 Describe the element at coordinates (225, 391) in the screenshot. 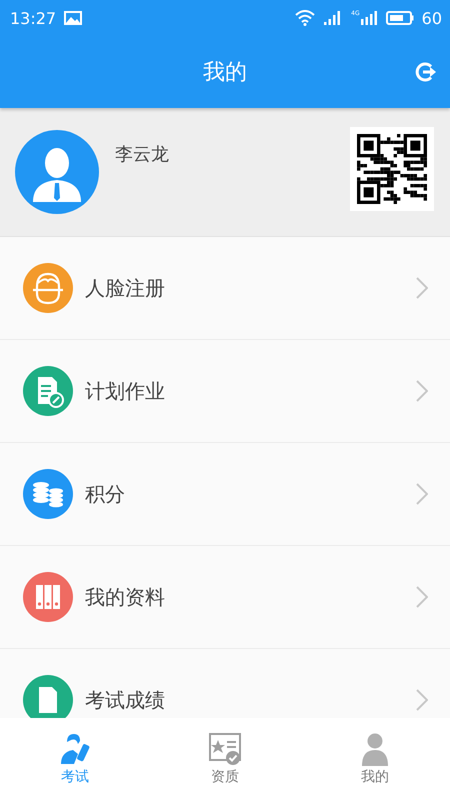

I see `menu-item: 计划作业` at that location.